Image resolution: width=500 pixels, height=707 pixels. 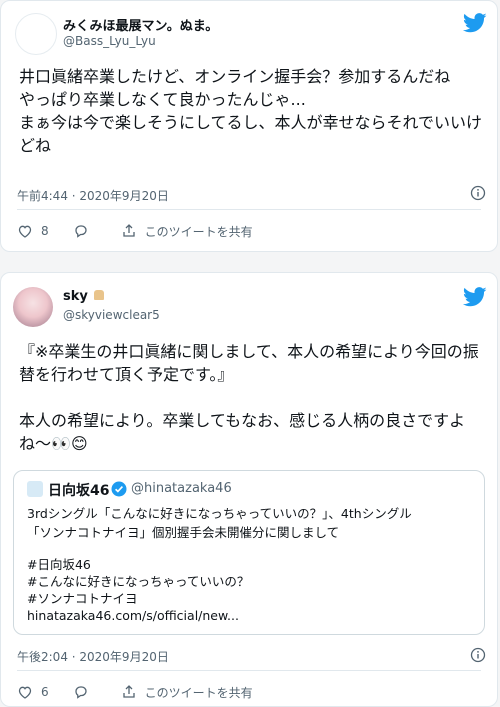 I want to click on user-name: sky, so click(x=84, y=296).